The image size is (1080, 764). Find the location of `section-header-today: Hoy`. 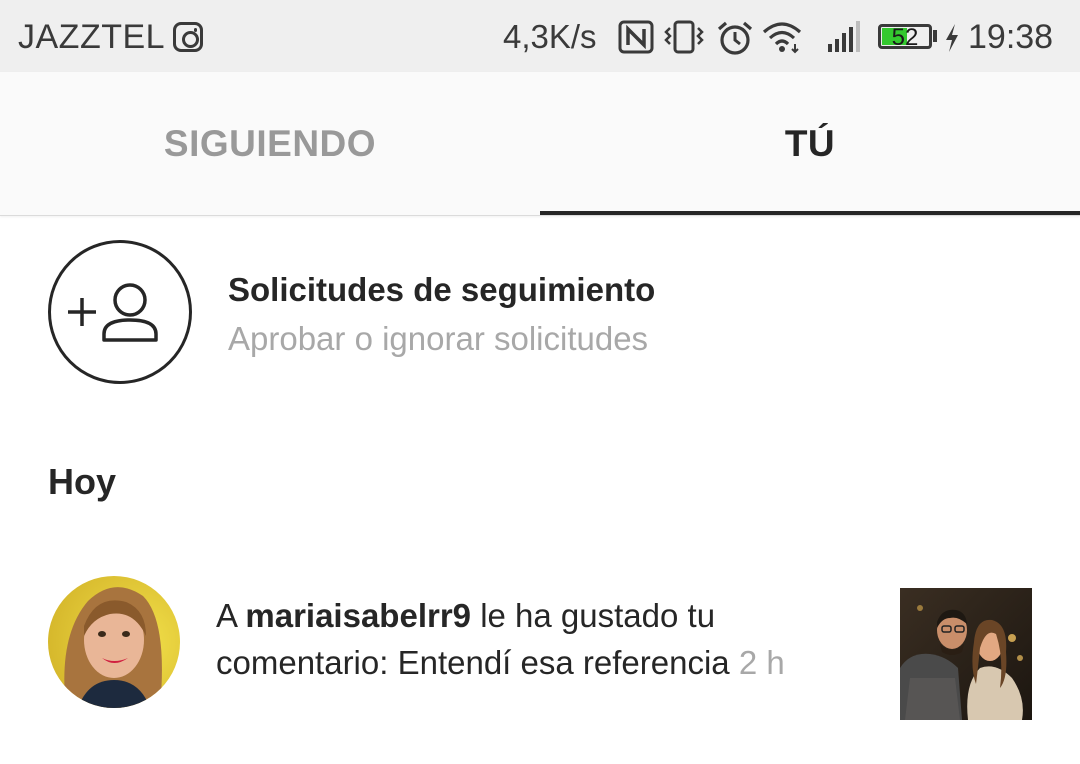

section-header-today: Hoy is located at coordinates (82, 481).